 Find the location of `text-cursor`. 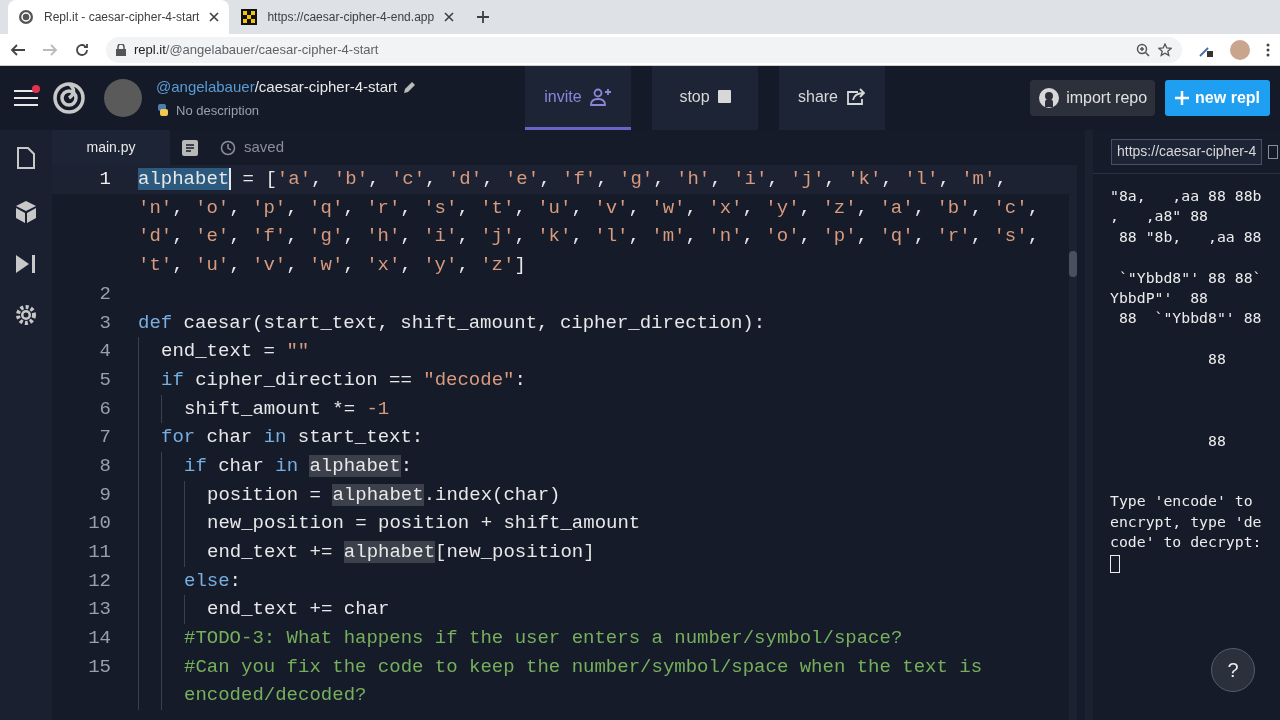

text-cursor is located at coordinates (1115, 563).